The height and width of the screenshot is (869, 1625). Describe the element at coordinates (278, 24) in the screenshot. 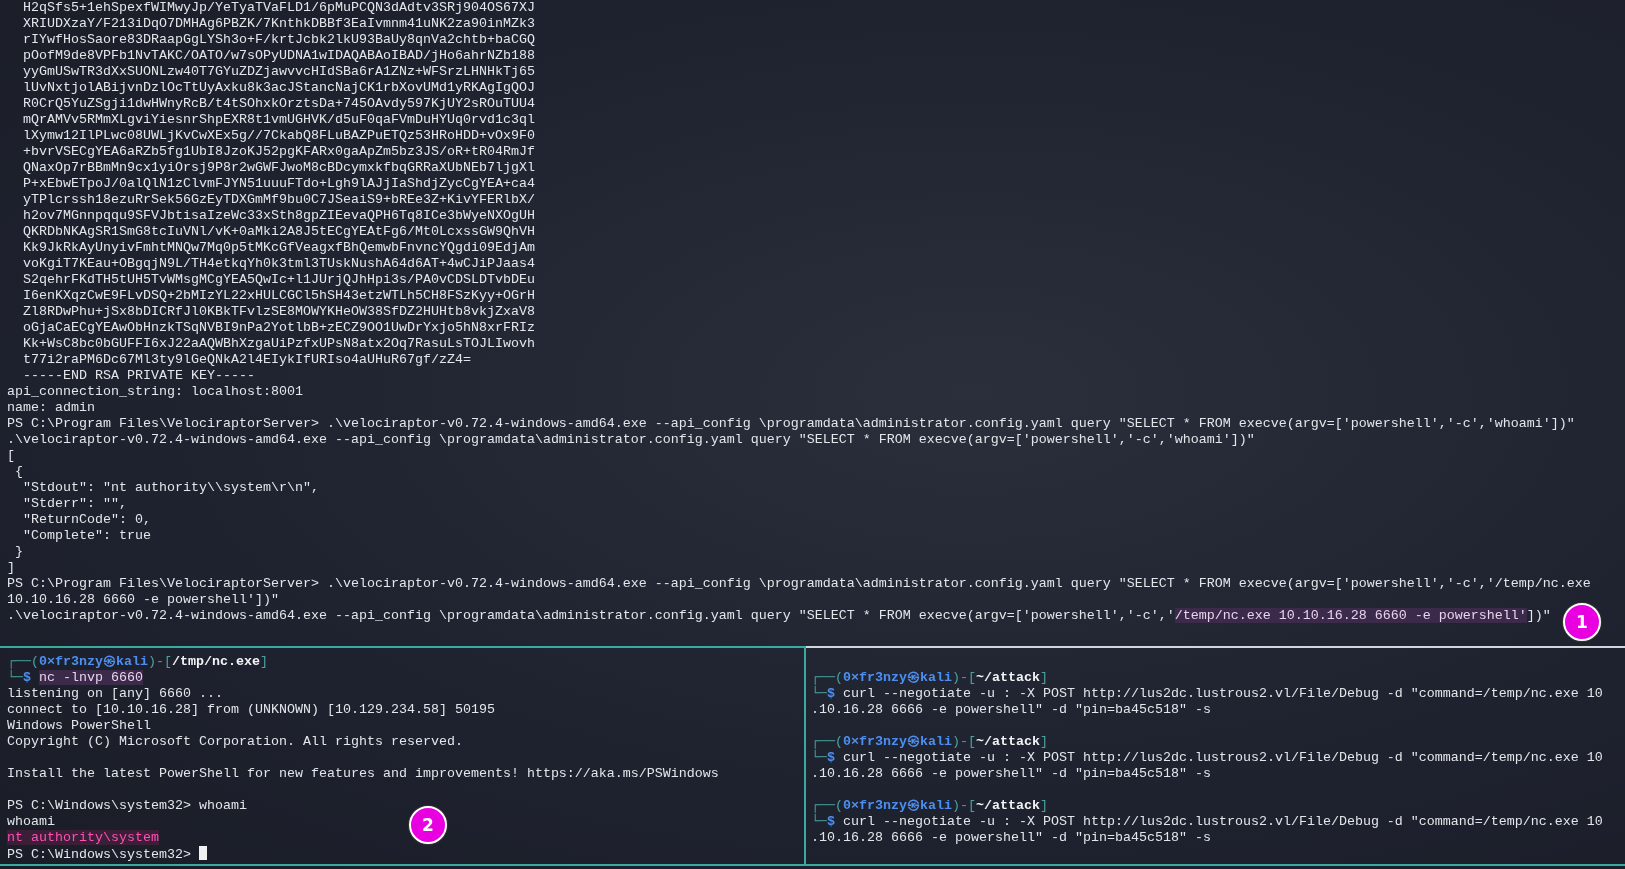

I see `terminal-line: XRIUDXzaY/F213iDqO7DMHAg6PBZK/7KnthkDBBf3EaIvmnm41uNK2za90inMZk3` at that location.